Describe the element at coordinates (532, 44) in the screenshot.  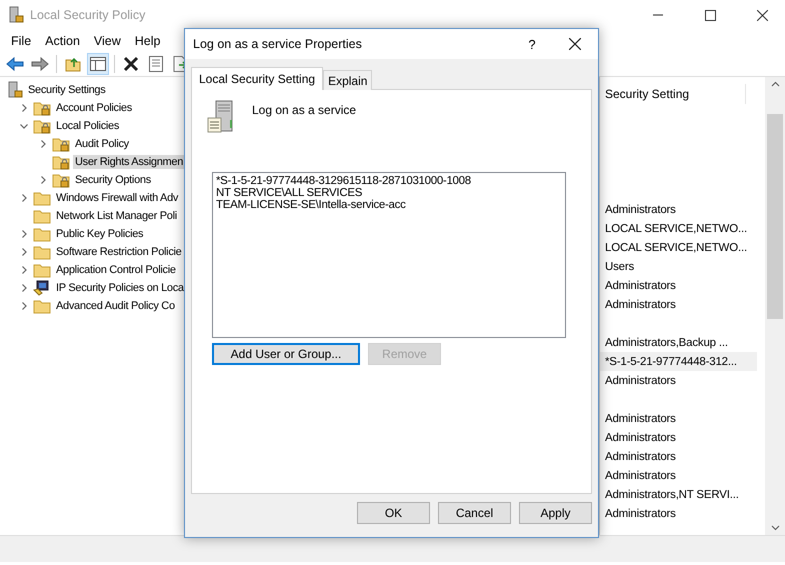
I see `help-button: ?` at that location.